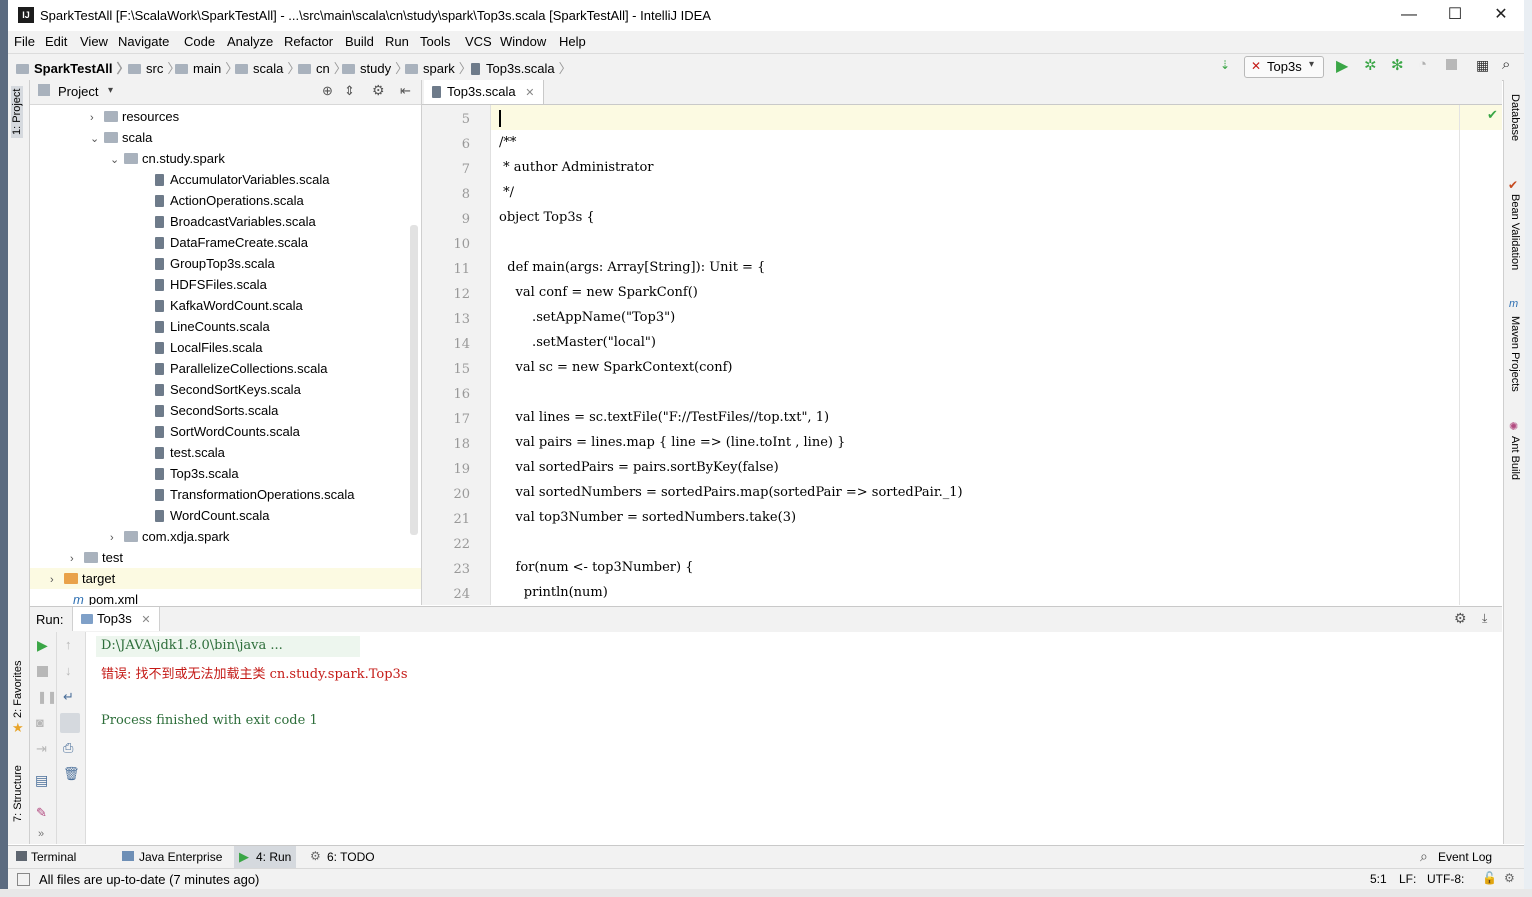  What do you see at coordinates (180, 857) in the screenshot?
I see `tab-java-enterprise: Java Enterprise` at bounding box center [180, 857].